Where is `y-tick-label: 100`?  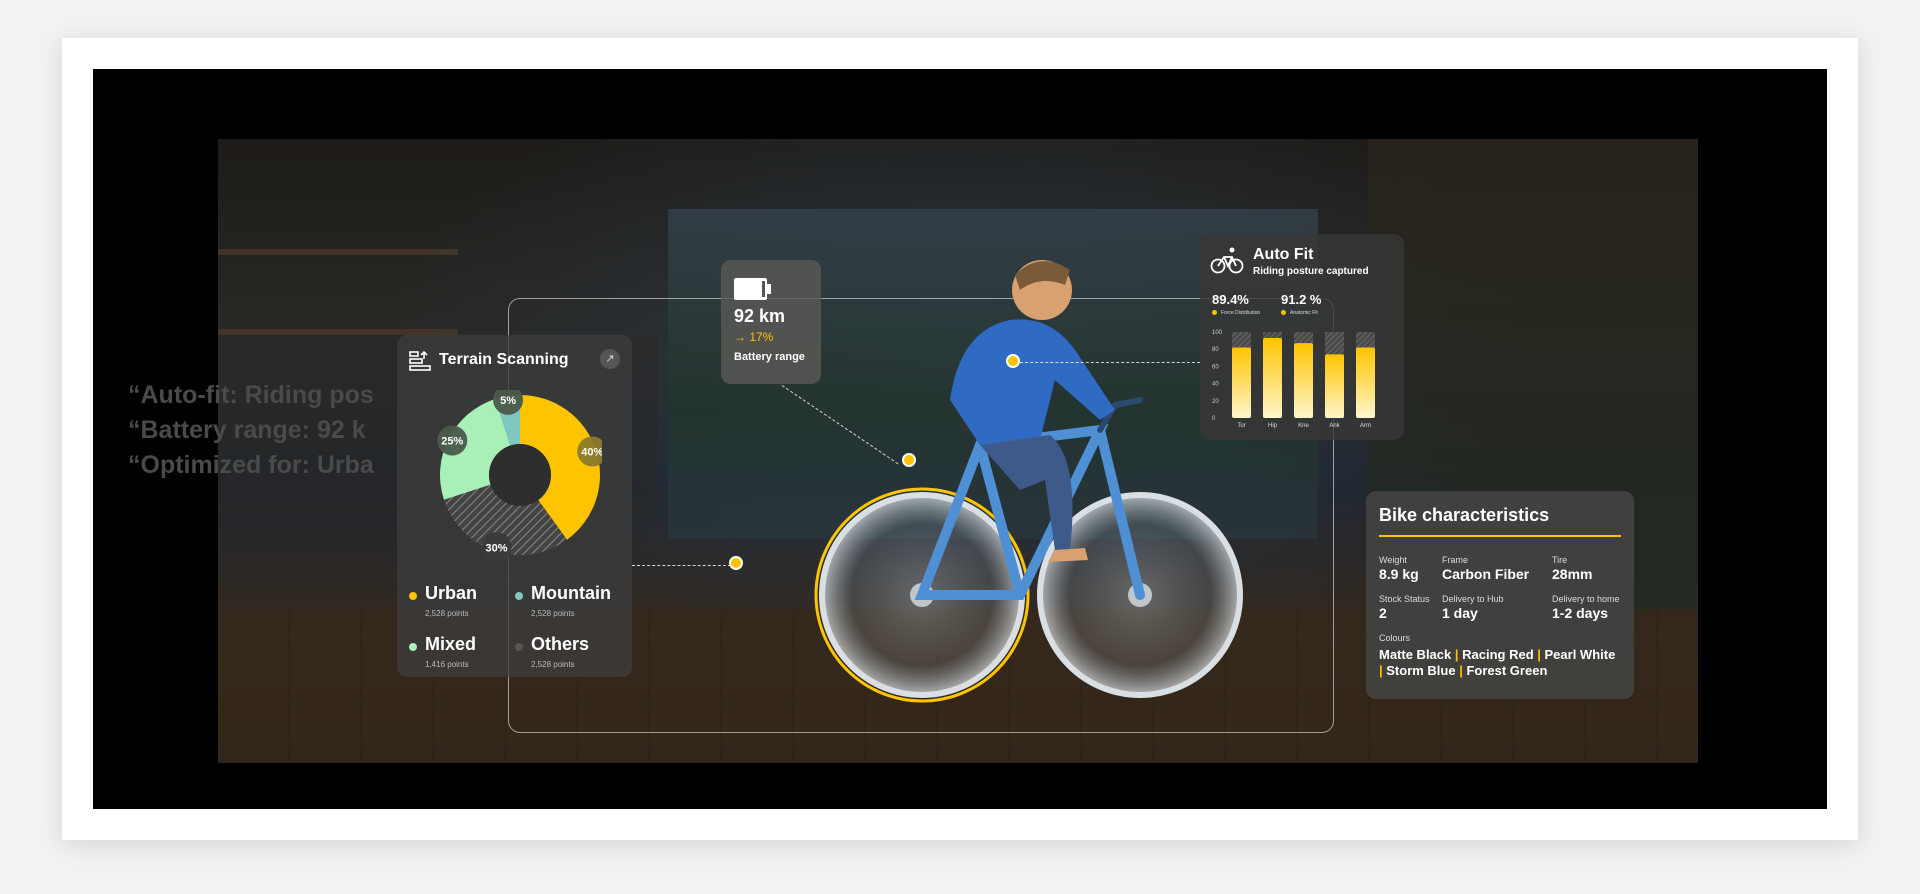 y-tick-label: 100 is located at coordinates (1217, 333).